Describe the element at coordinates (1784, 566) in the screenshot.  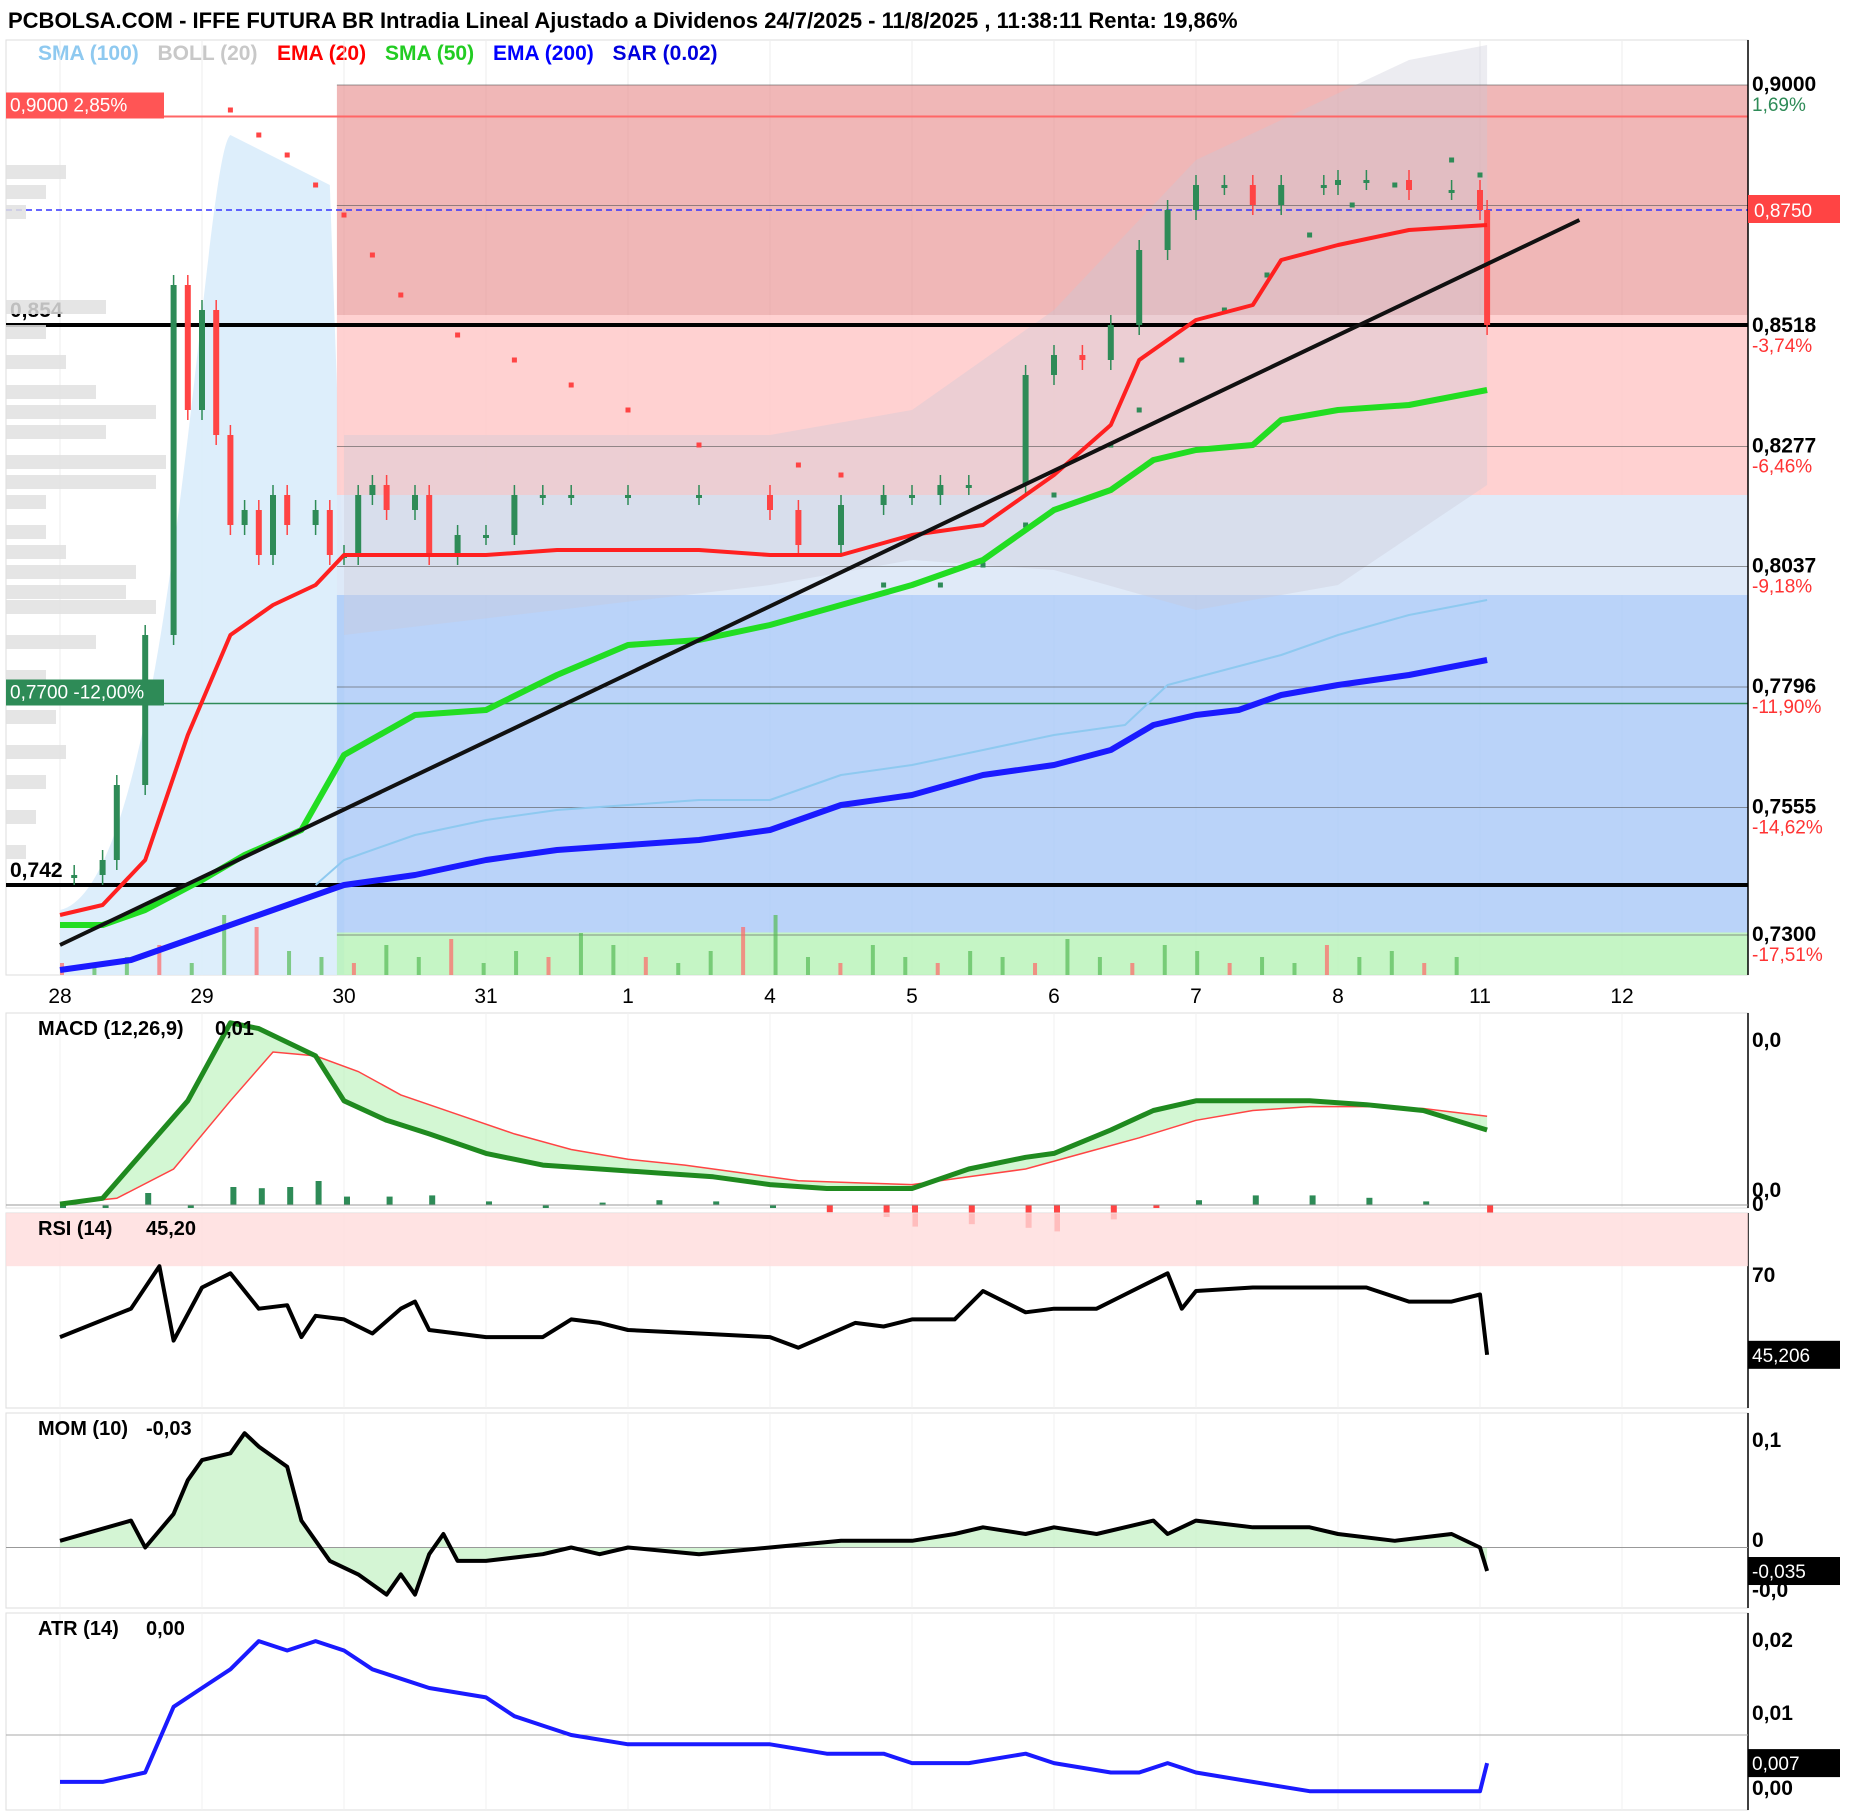
I see `price-tick-4: 0,8037` at that location.